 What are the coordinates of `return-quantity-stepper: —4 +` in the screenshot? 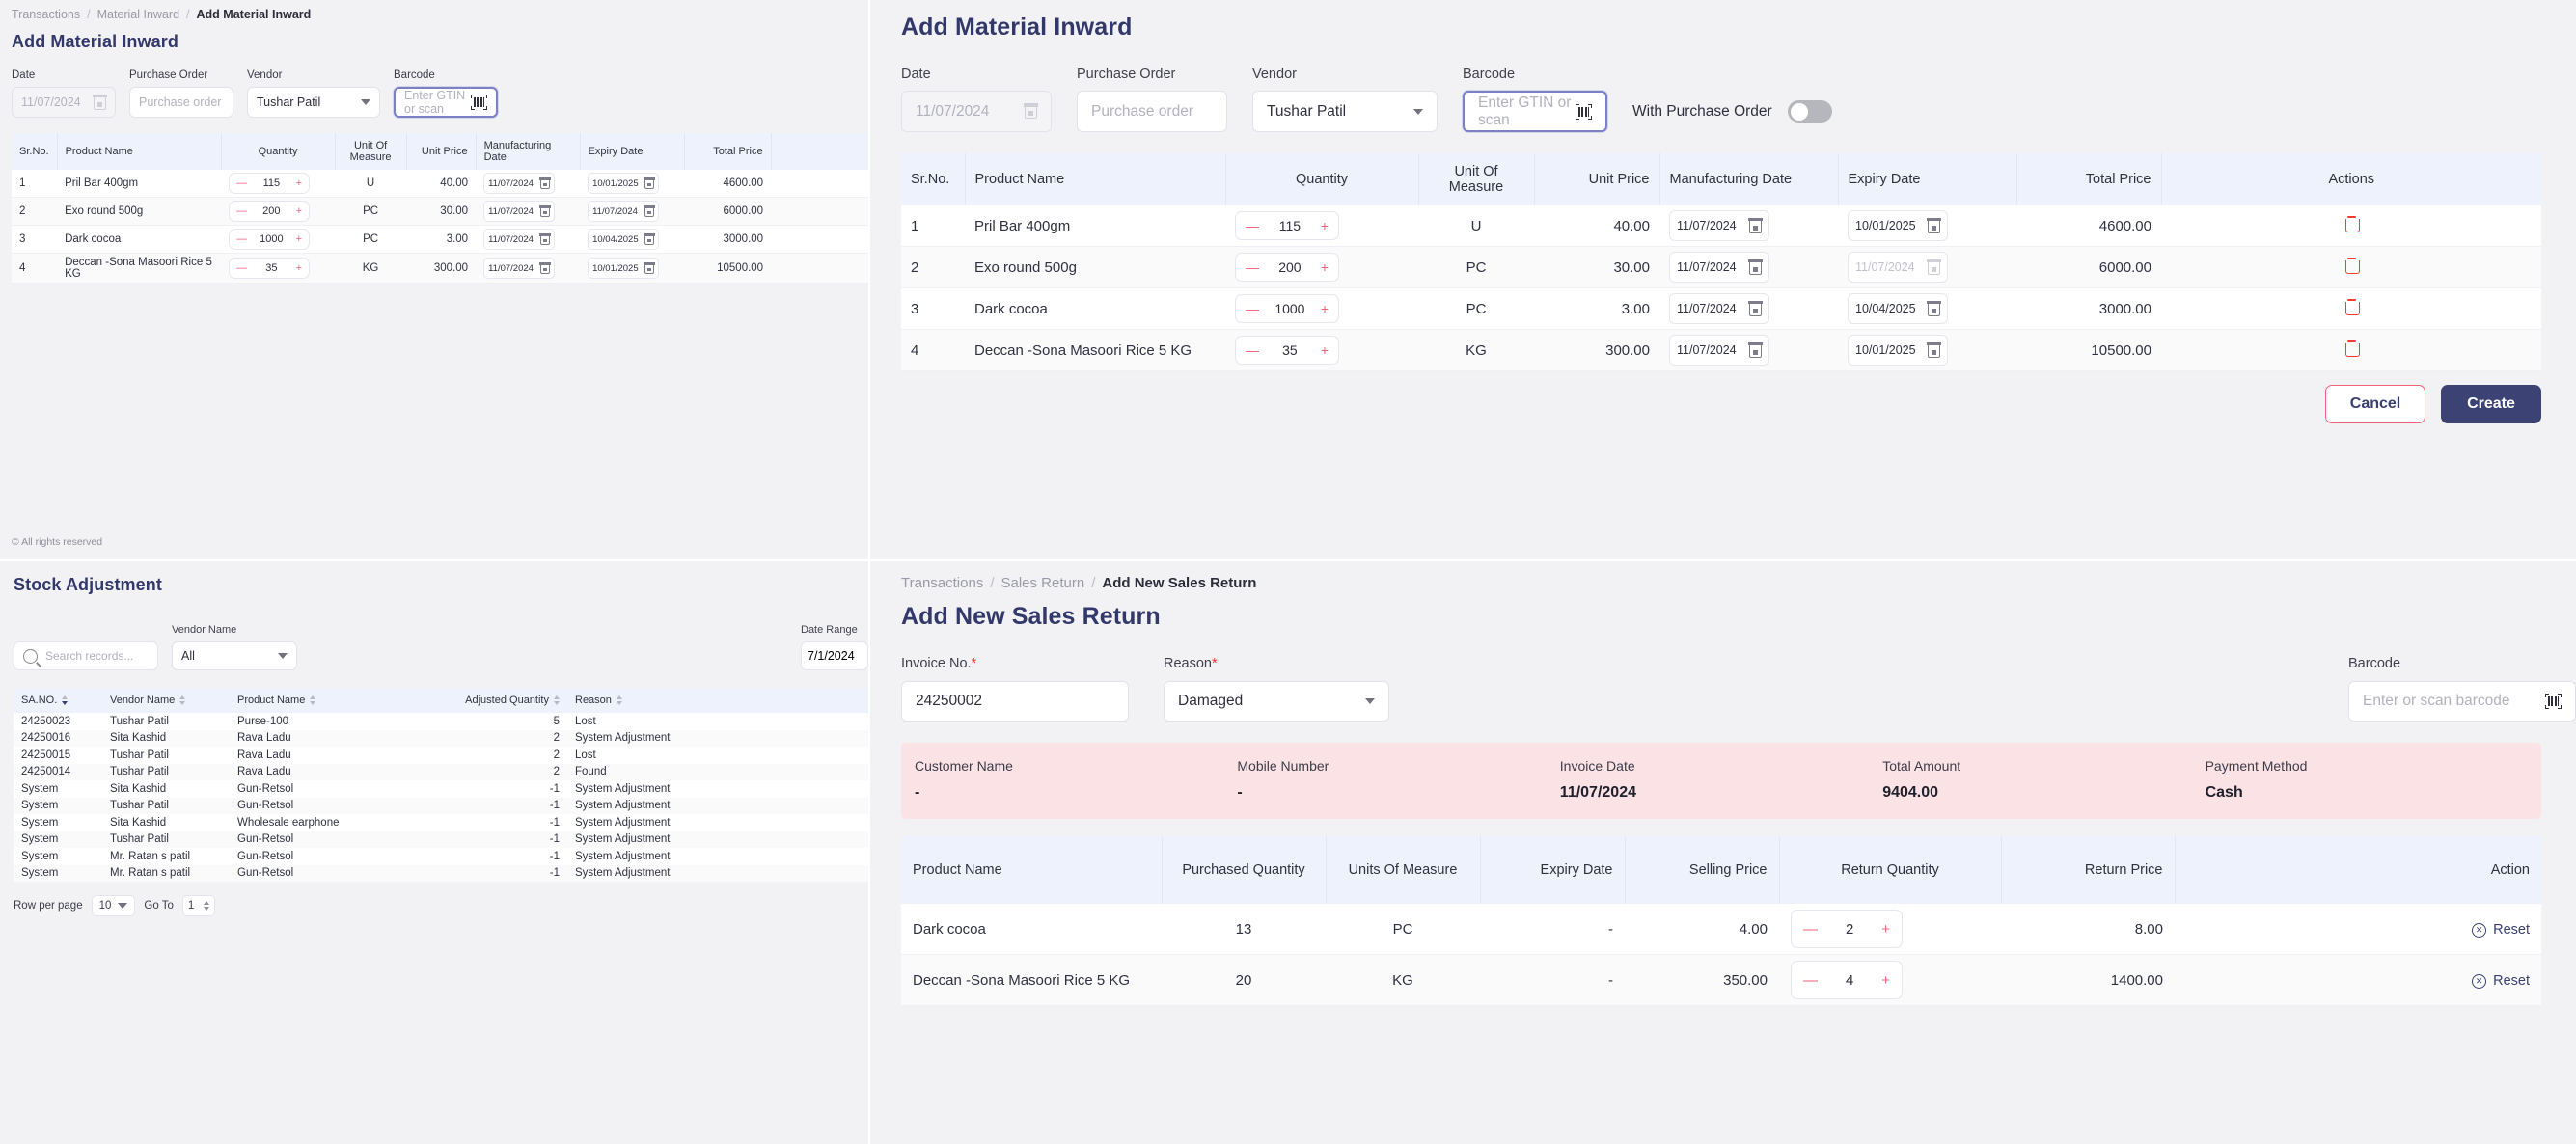 It's located at (1847, 980).